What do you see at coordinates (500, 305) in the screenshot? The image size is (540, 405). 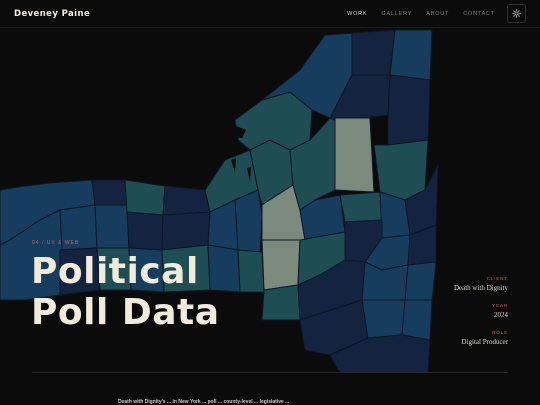 I see `meta-label-year: YEAR` at bounding box center [500, 305].